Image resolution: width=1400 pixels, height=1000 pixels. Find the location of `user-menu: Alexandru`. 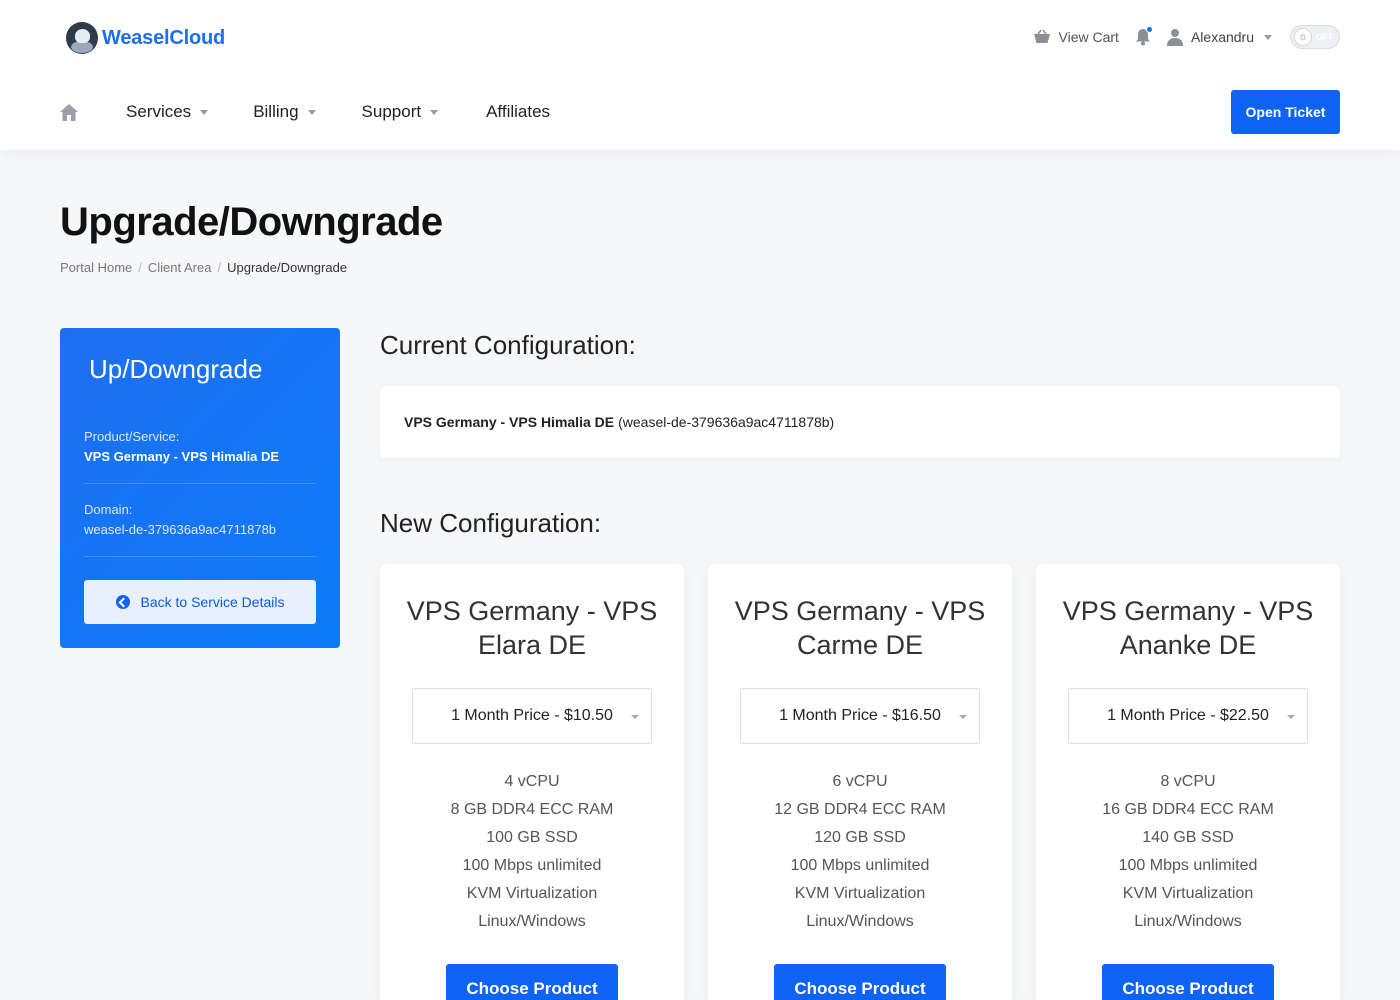

user-menu: Alexandru is located at coordinates (1219, 37).